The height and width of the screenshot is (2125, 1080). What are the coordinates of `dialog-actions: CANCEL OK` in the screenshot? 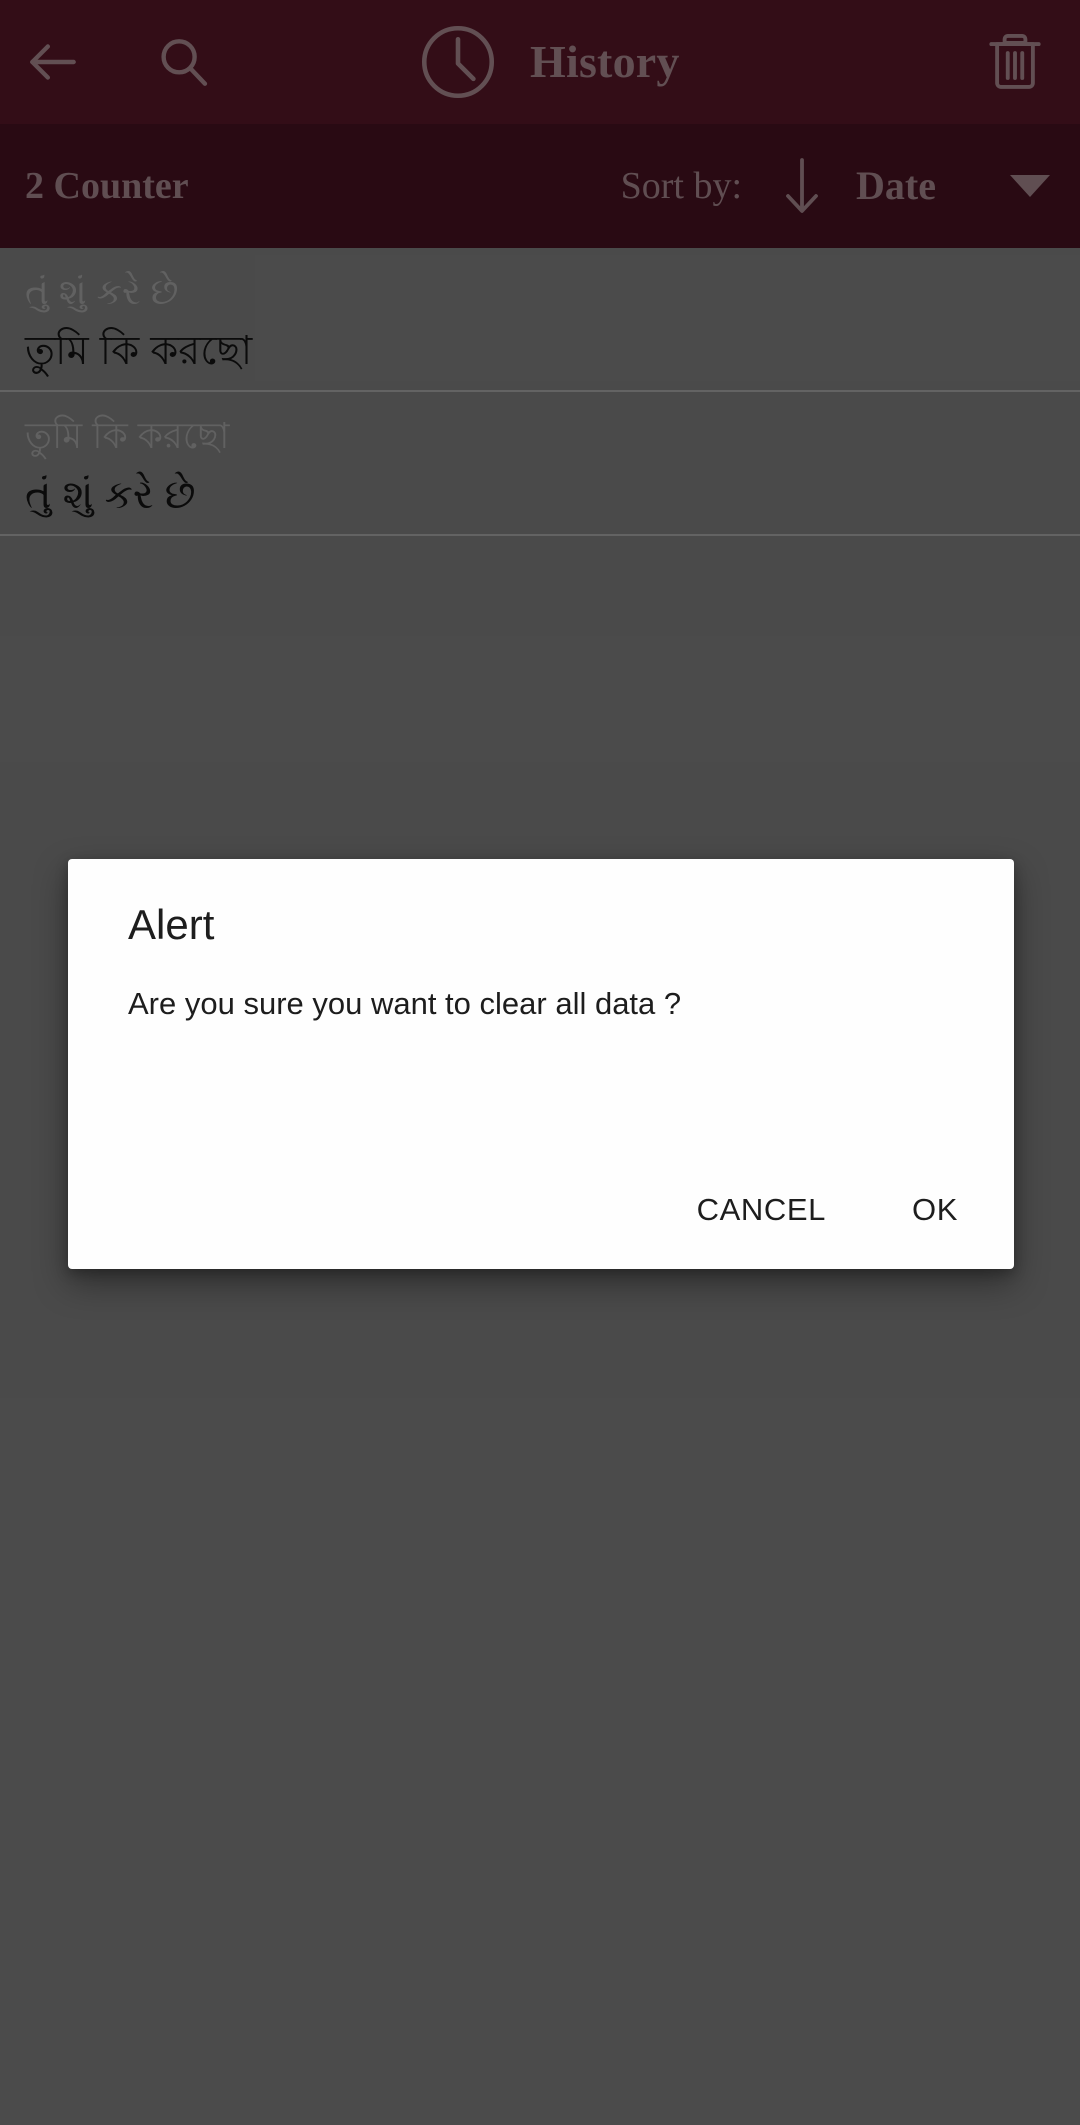 It's located at (827, 1209).